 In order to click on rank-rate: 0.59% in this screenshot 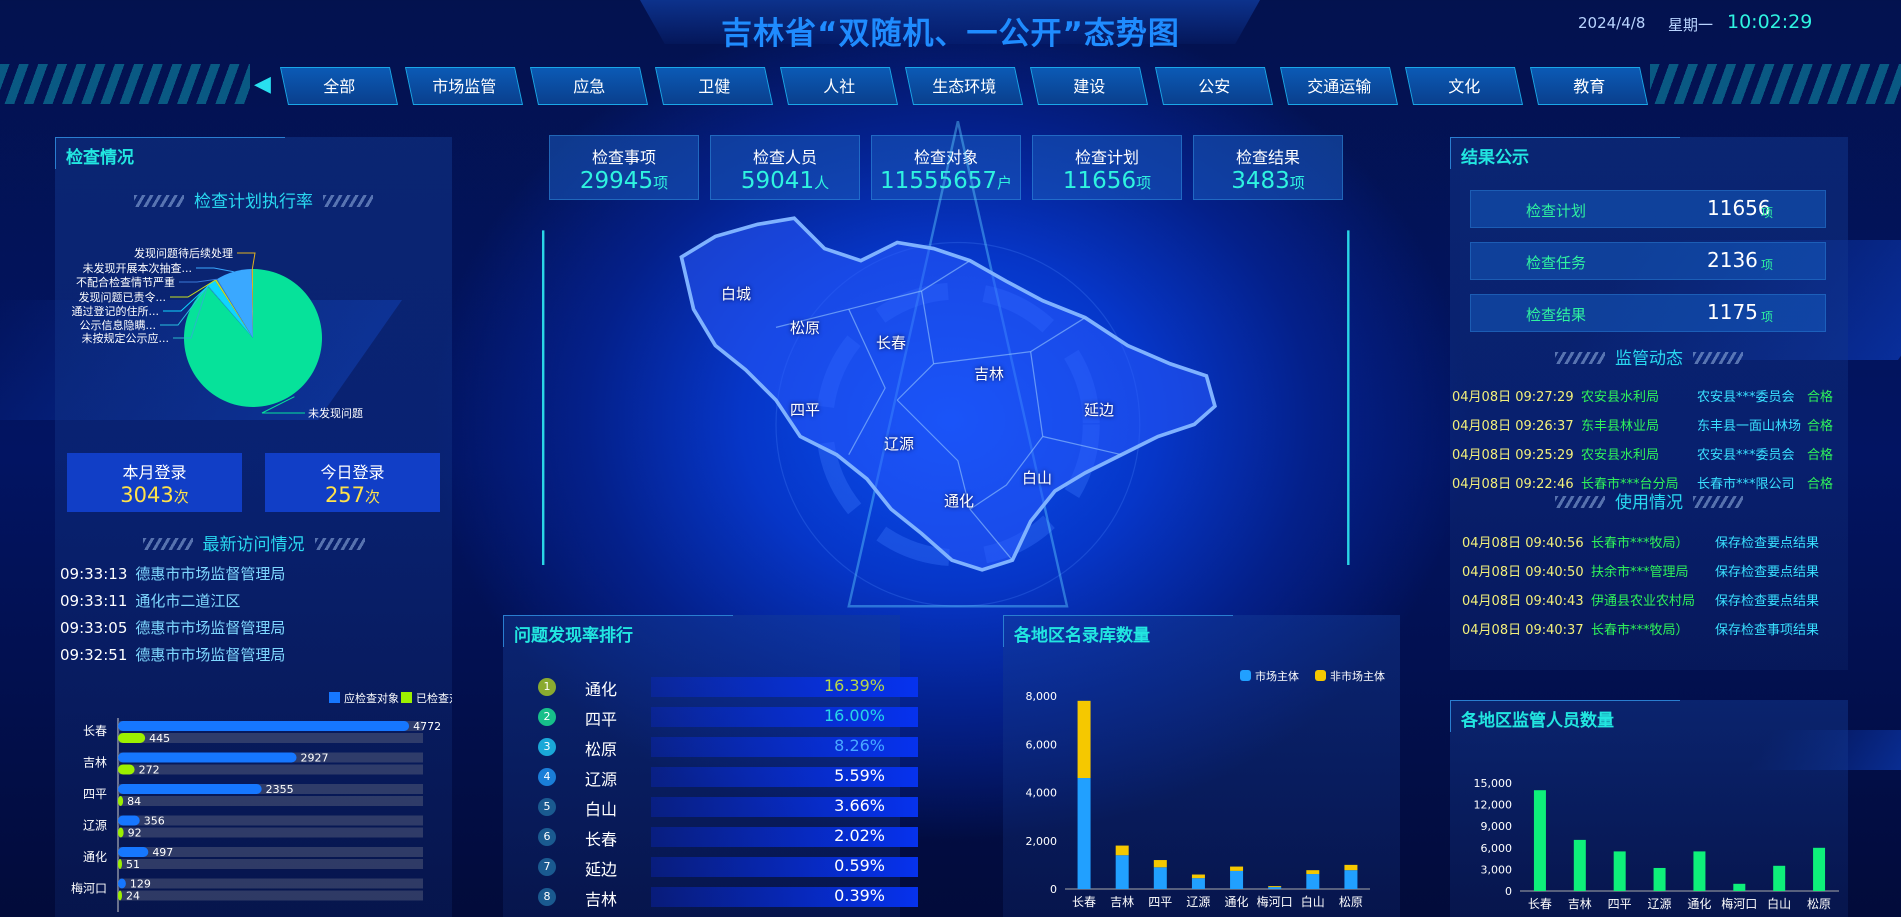, I will do `click(859, 865)`.